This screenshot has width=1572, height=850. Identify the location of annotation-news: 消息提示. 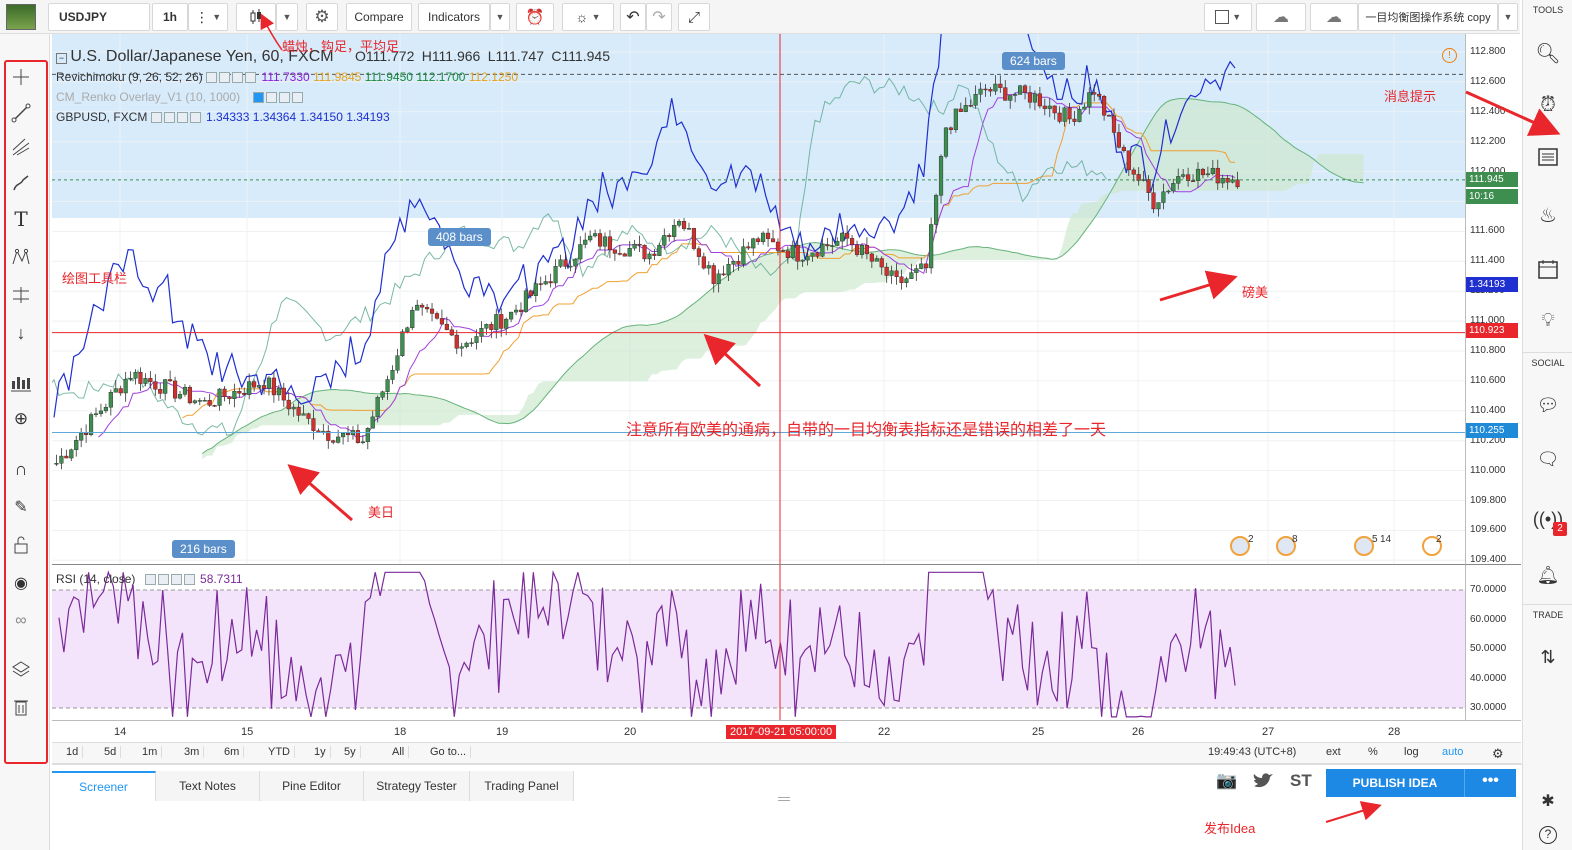
(1410, 96).